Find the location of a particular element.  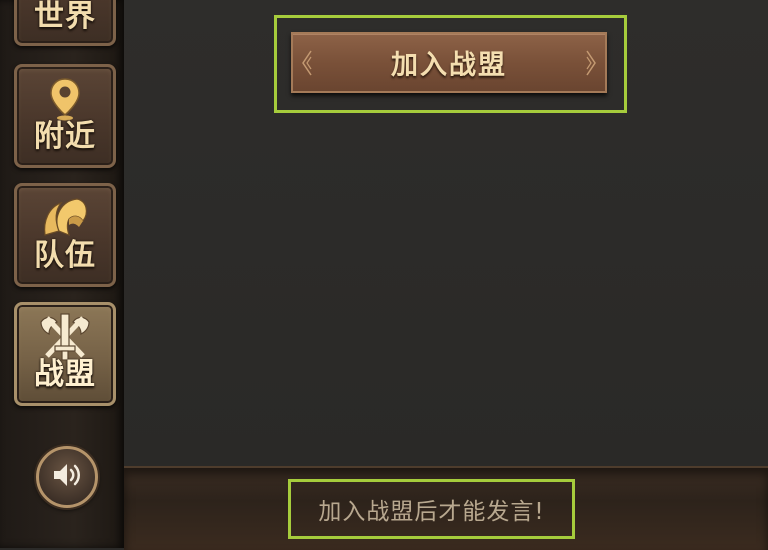

ornament-right-icon is located at coordinates (591, 63).